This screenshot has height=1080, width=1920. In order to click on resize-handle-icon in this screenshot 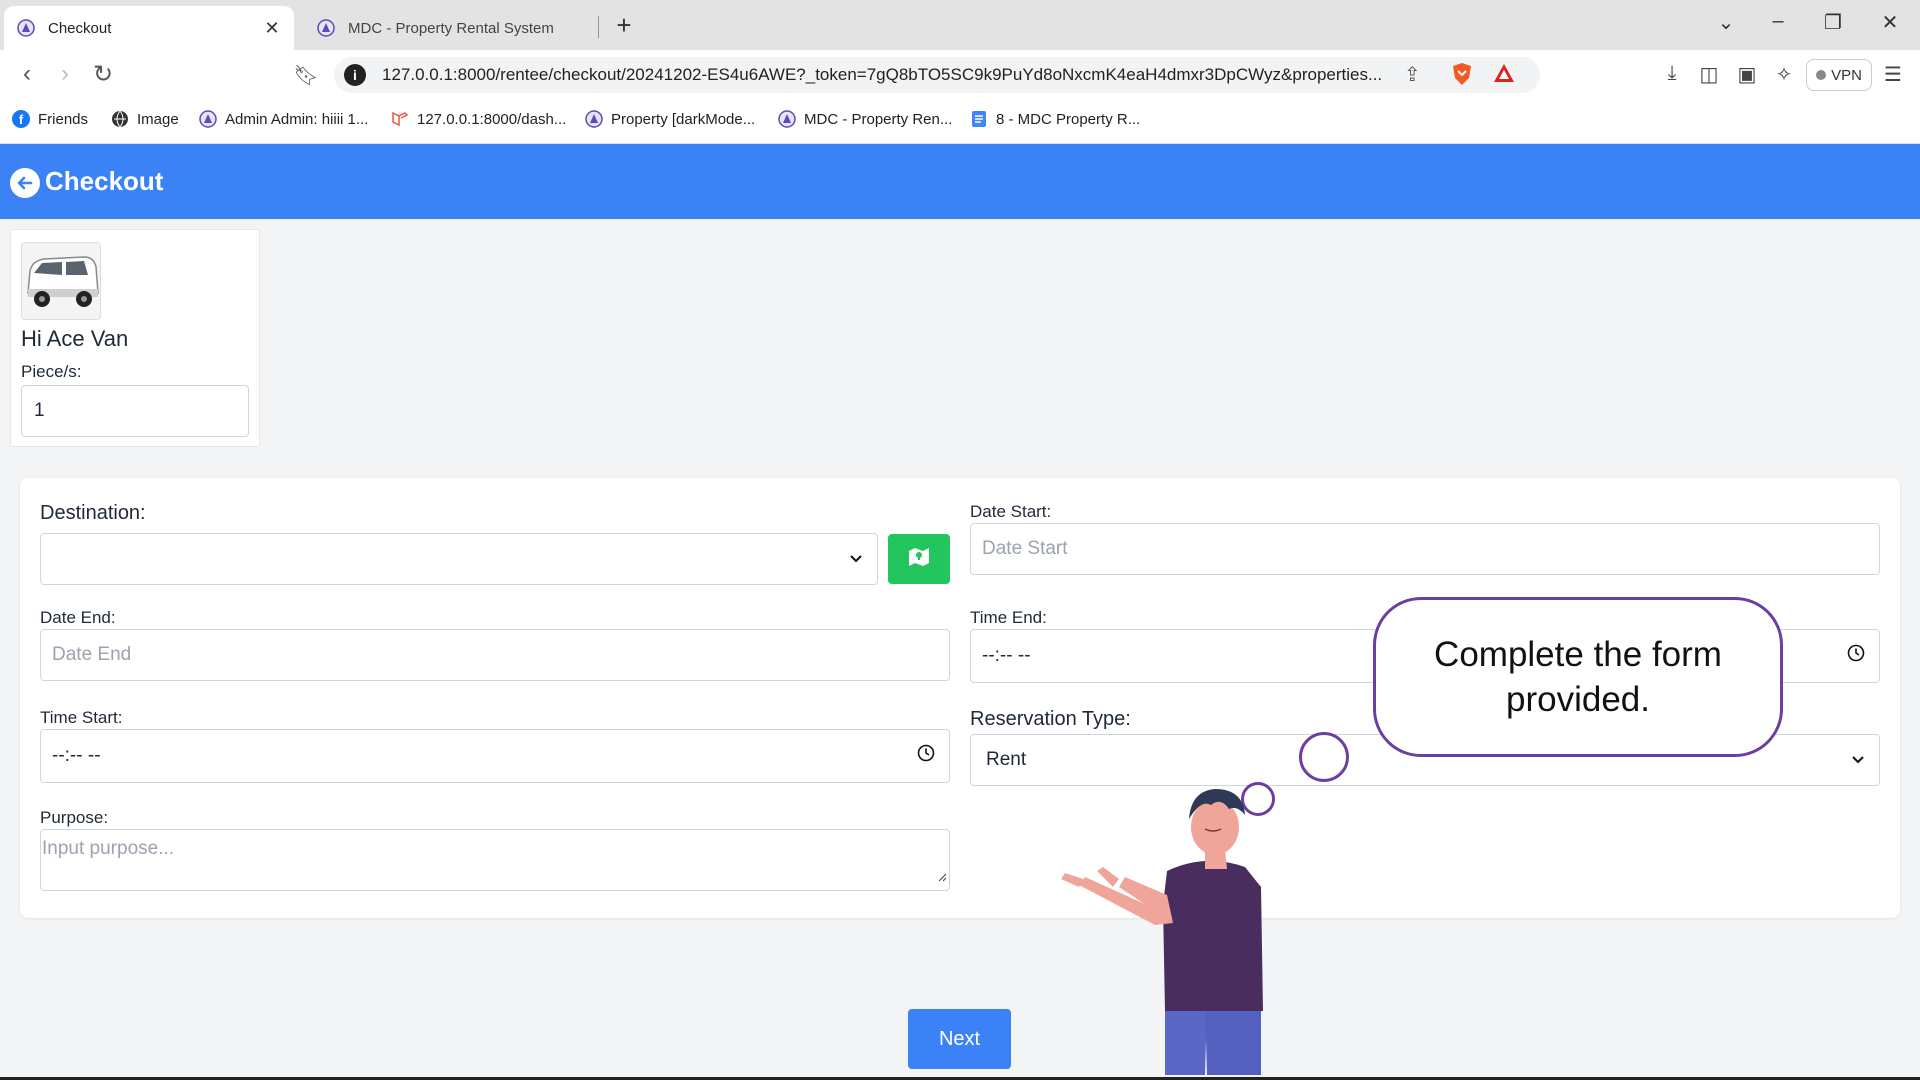, I will do `click(942, 877)`.